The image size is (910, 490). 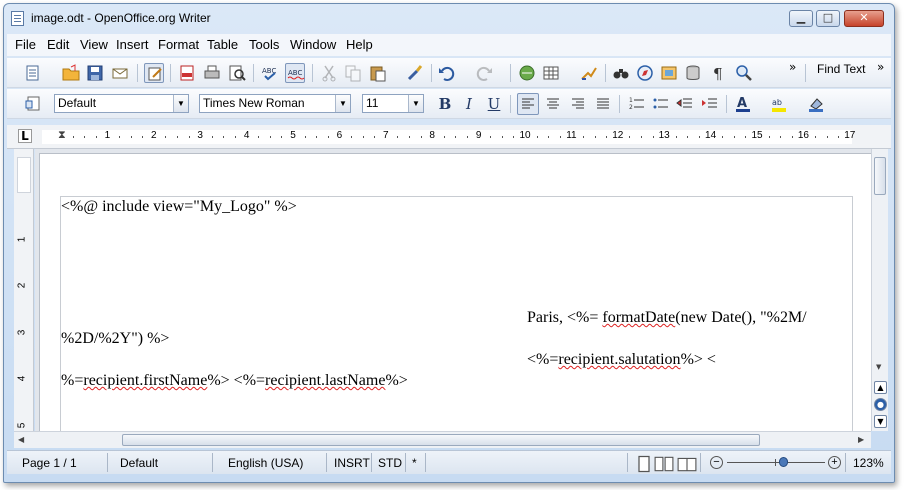 I want to click on print-preview-icon, so click(x=237, y=73).